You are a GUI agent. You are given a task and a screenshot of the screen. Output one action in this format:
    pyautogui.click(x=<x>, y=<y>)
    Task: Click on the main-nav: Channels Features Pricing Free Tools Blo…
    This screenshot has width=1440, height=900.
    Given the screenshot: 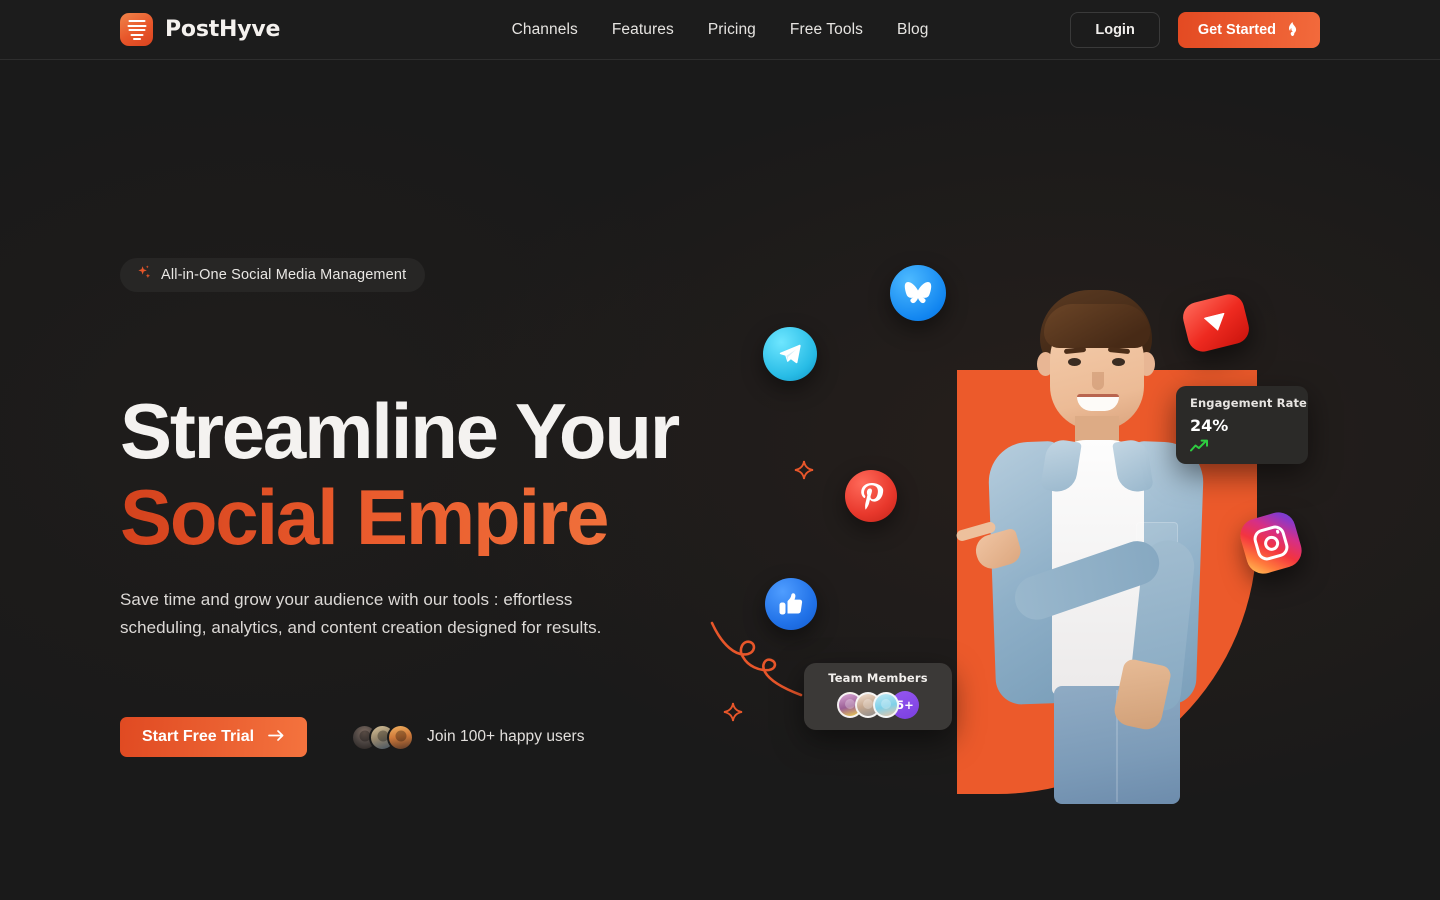 What is the action you would take?
    pyautogui.click(x=720, y=30)
    